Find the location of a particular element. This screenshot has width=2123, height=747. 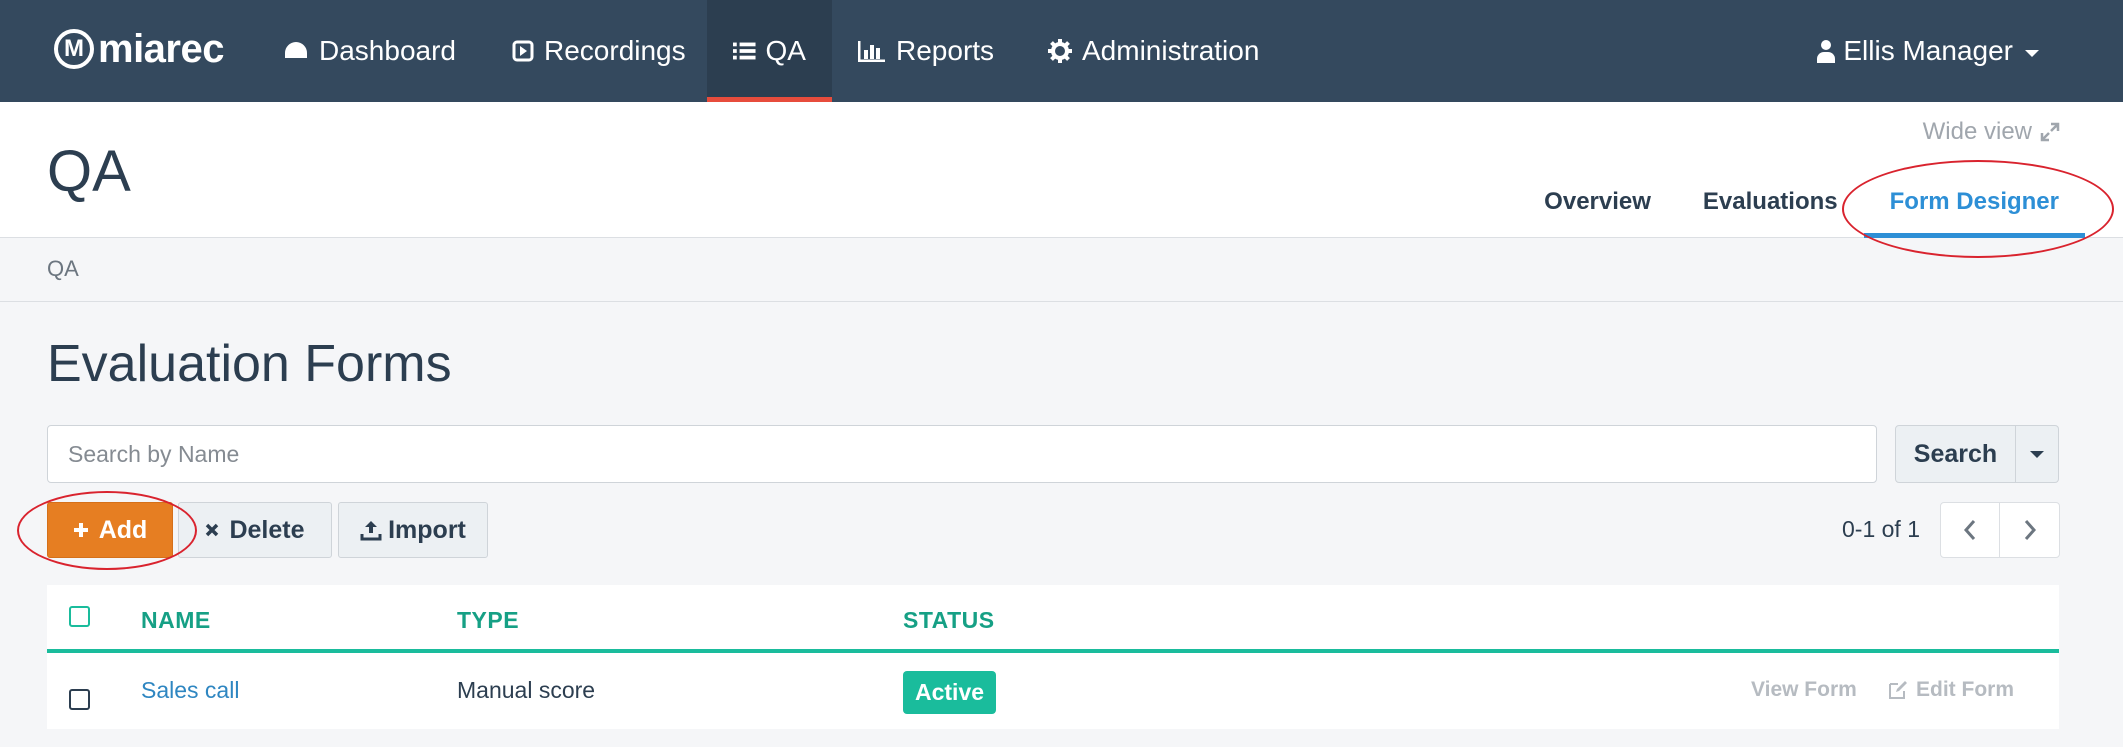

import-button-label: Import is located at coordinates (427, 529).